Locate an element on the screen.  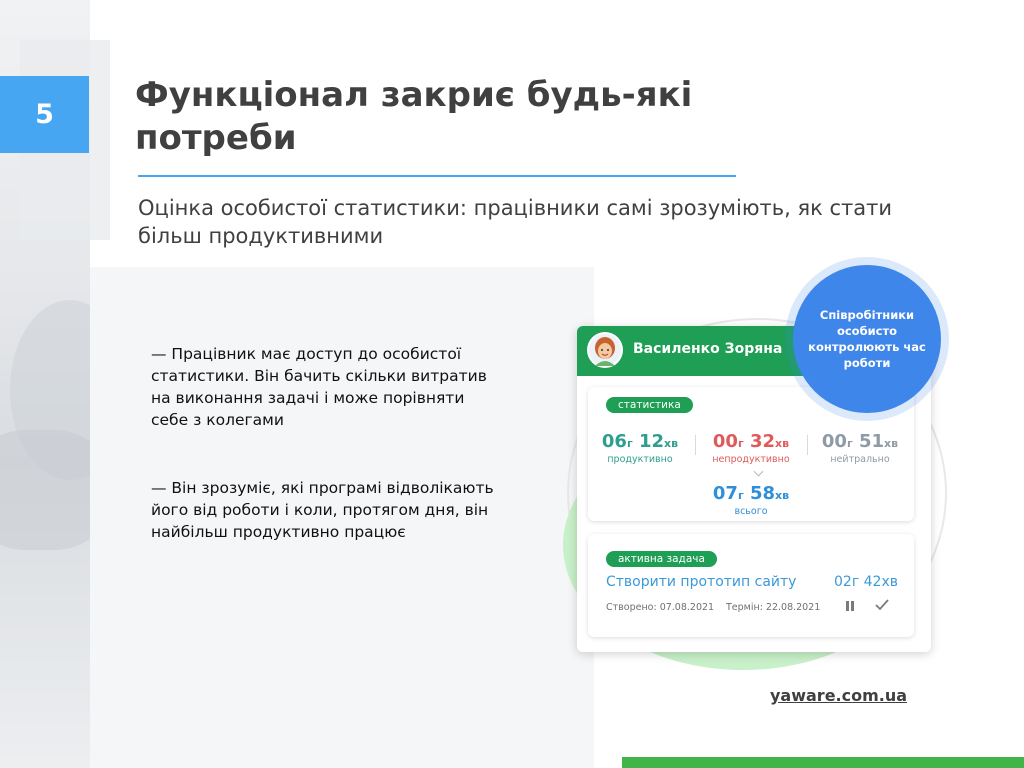
task-created-date: Створено: 07.08.2021 is located at coordinates (660, 607).